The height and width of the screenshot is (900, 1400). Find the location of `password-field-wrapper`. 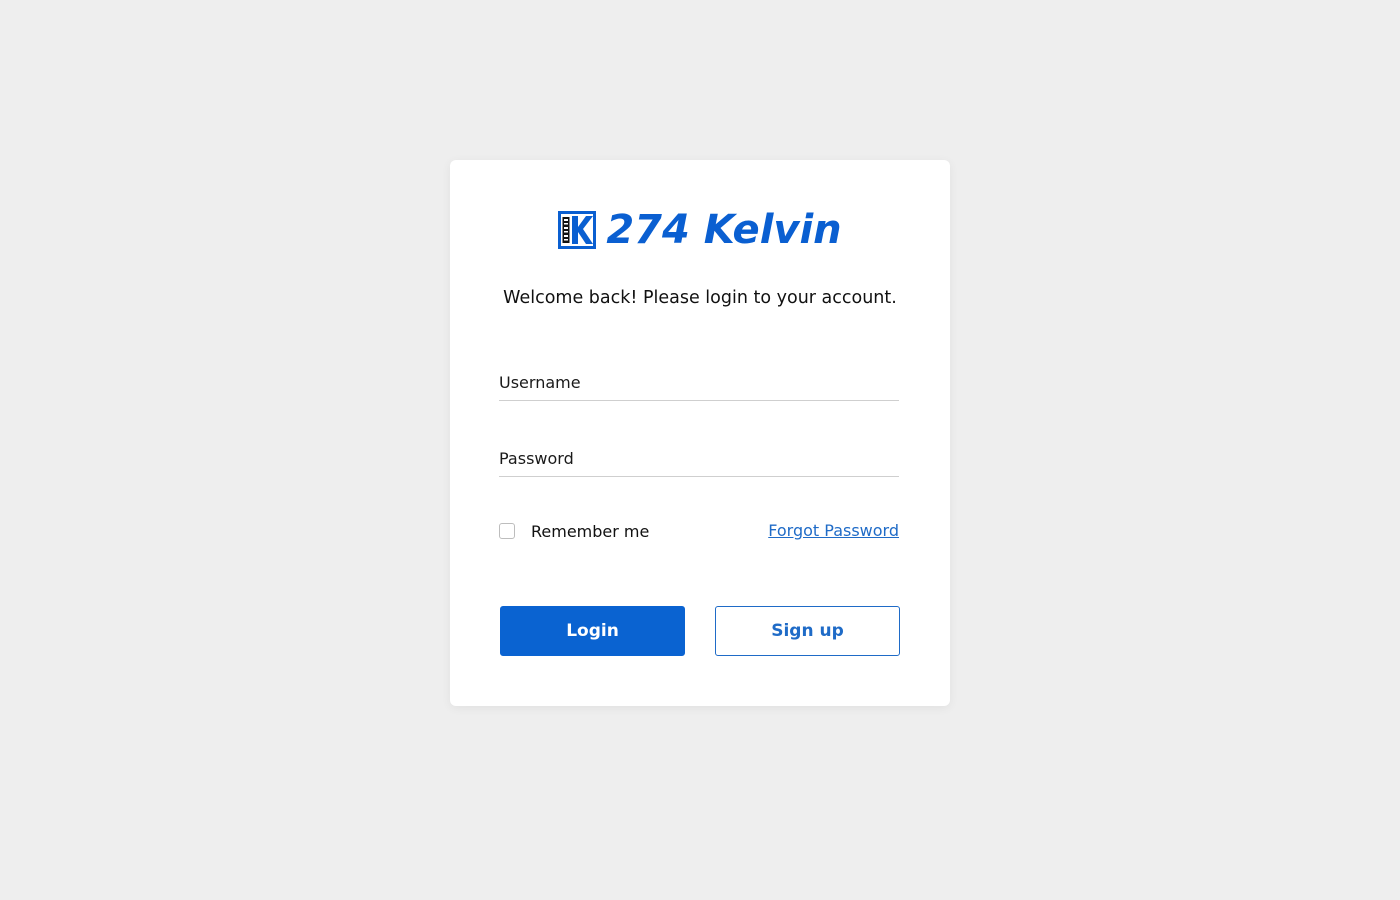

password-field-wrapper is located at coordinates (699, 458).